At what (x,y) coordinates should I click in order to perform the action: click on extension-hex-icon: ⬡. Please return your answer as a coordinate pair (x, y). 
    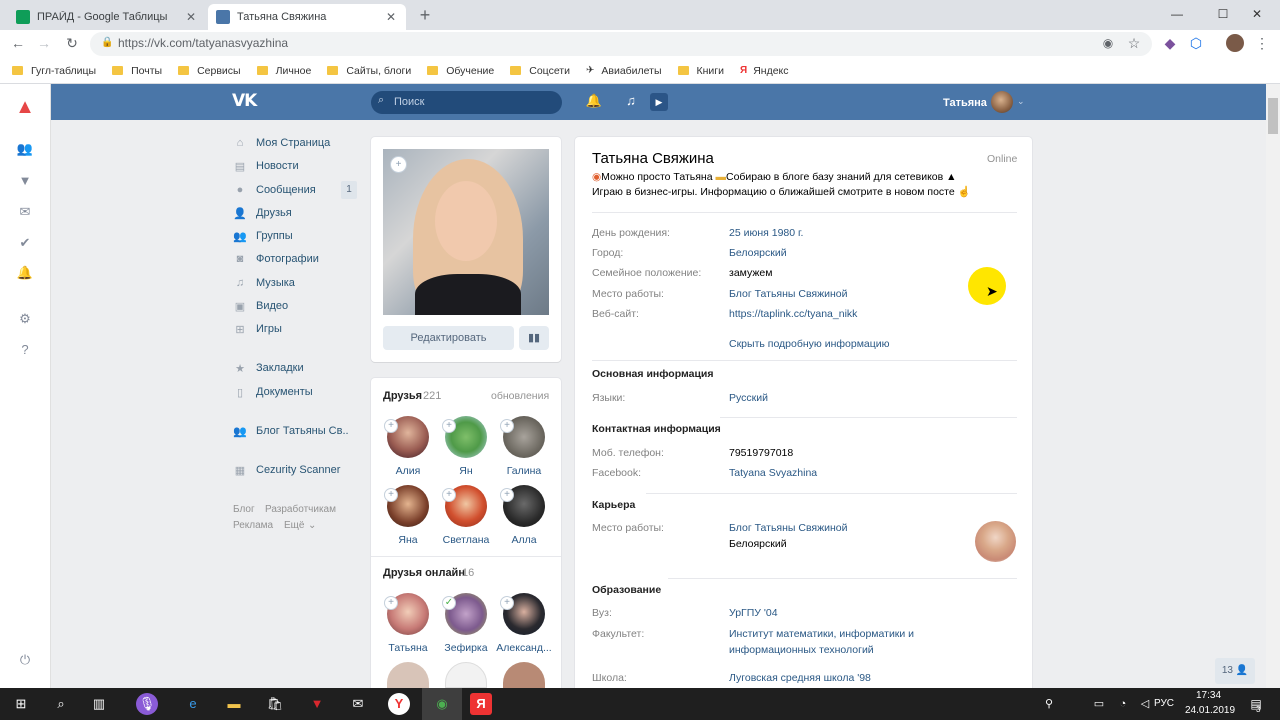
    Looking at the image, I should click on (1196, 43).